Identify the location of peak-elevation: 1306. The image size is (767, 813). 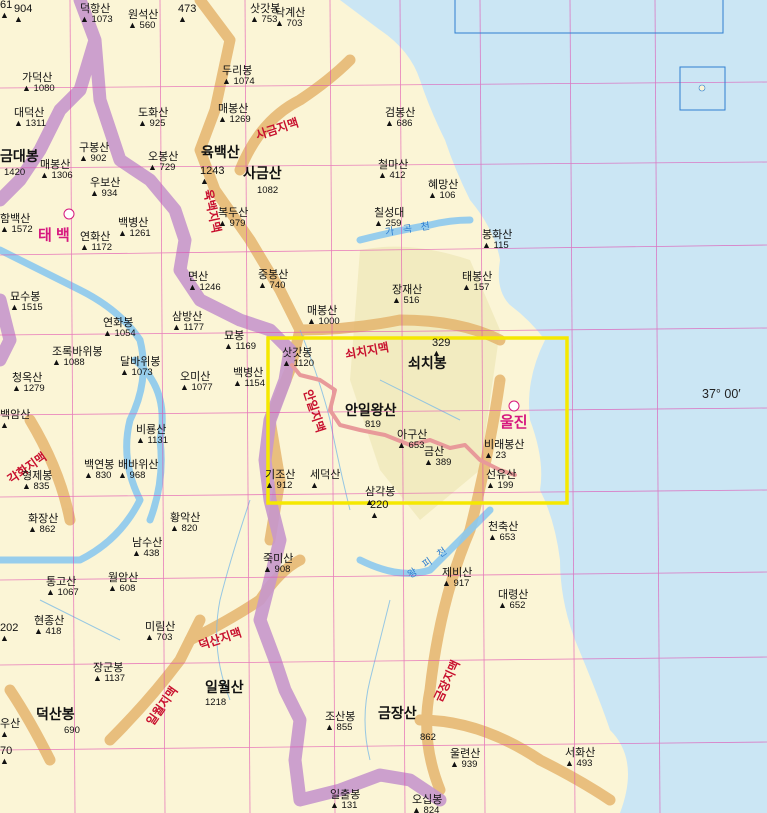
(60, 175).